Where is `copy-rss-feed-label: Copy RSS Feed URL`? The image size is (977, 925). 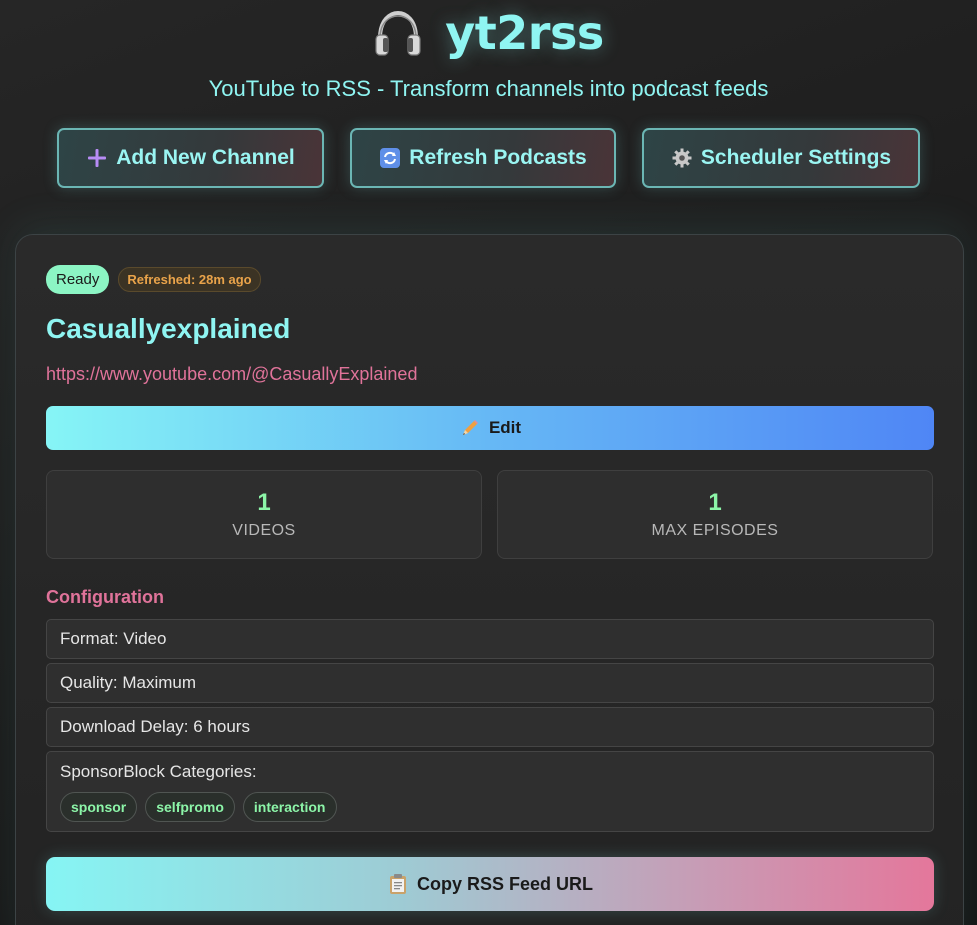 copy-rss-feed-label: Copy RSS Feed URL is located at coordinates (505, 883).